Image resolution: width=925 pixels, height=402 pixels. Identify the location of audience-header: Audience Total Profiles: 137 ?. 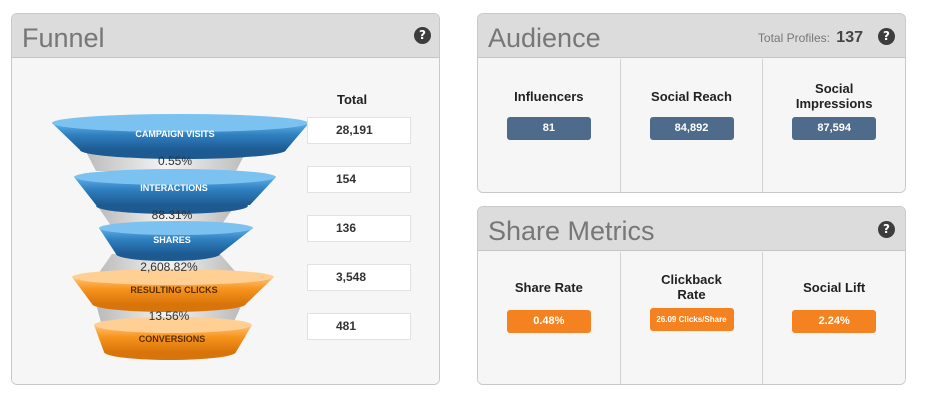
(691, 36).